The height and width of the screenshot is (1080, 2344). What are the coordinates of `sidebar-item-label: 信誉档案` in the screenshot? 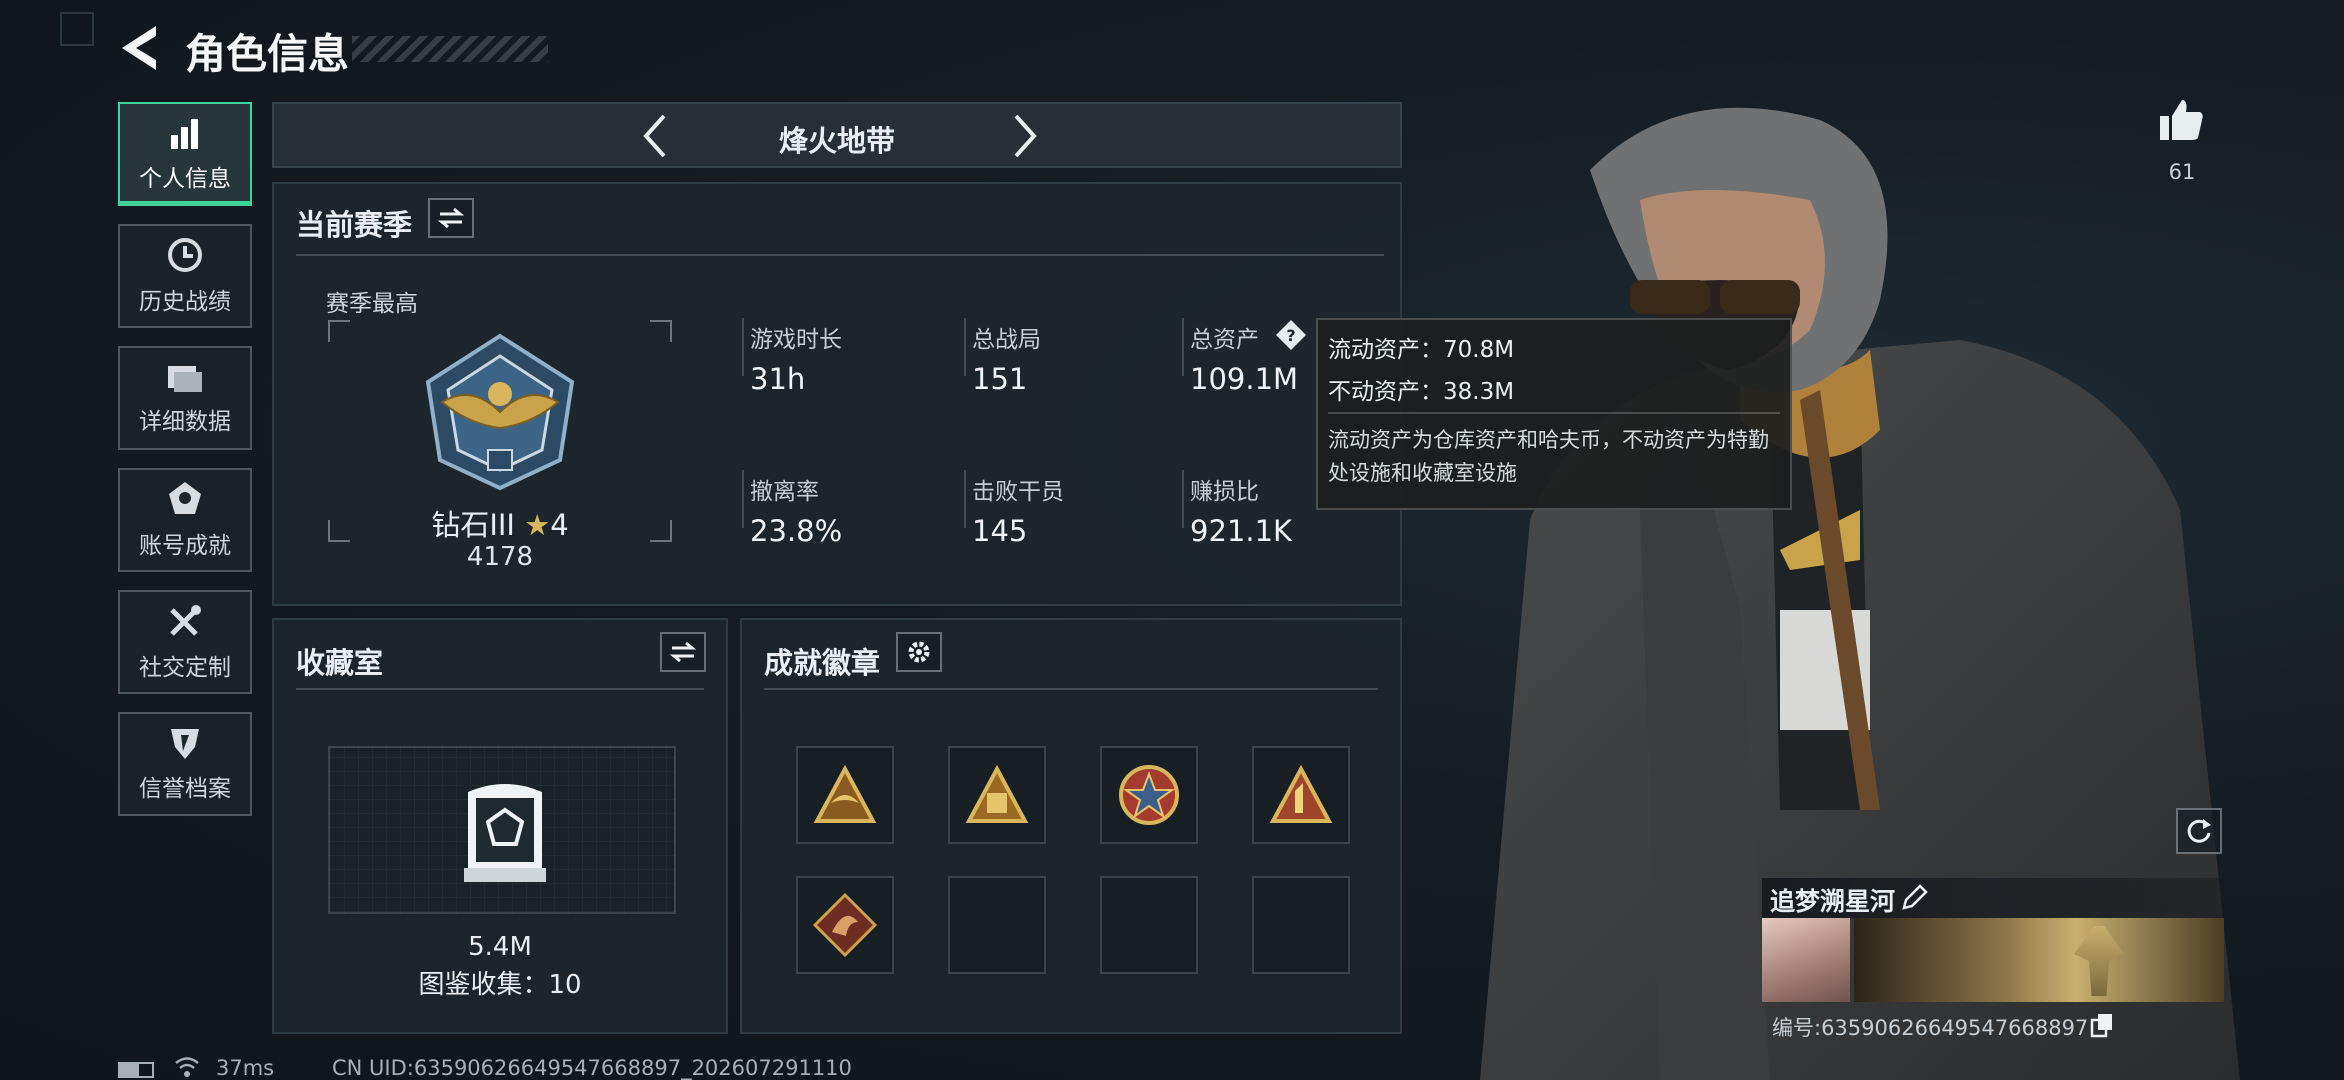 It's located at (185, 789).